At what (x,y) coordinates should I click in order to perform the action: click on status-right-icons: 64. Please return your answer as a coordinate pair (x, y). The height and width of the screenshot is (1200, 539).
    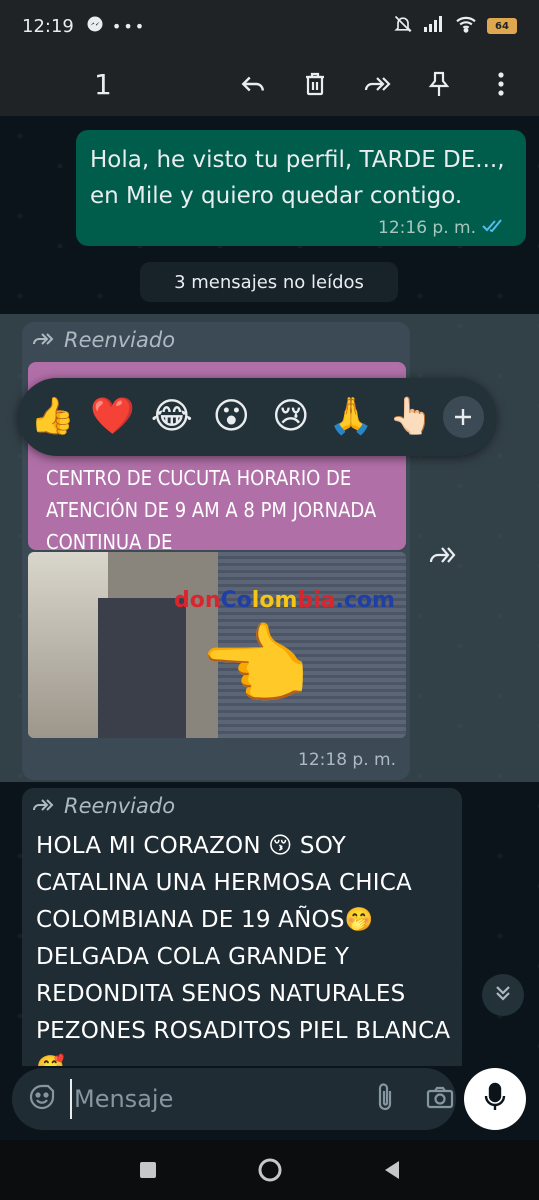
    Looking at the image, I should click on (455, 26).